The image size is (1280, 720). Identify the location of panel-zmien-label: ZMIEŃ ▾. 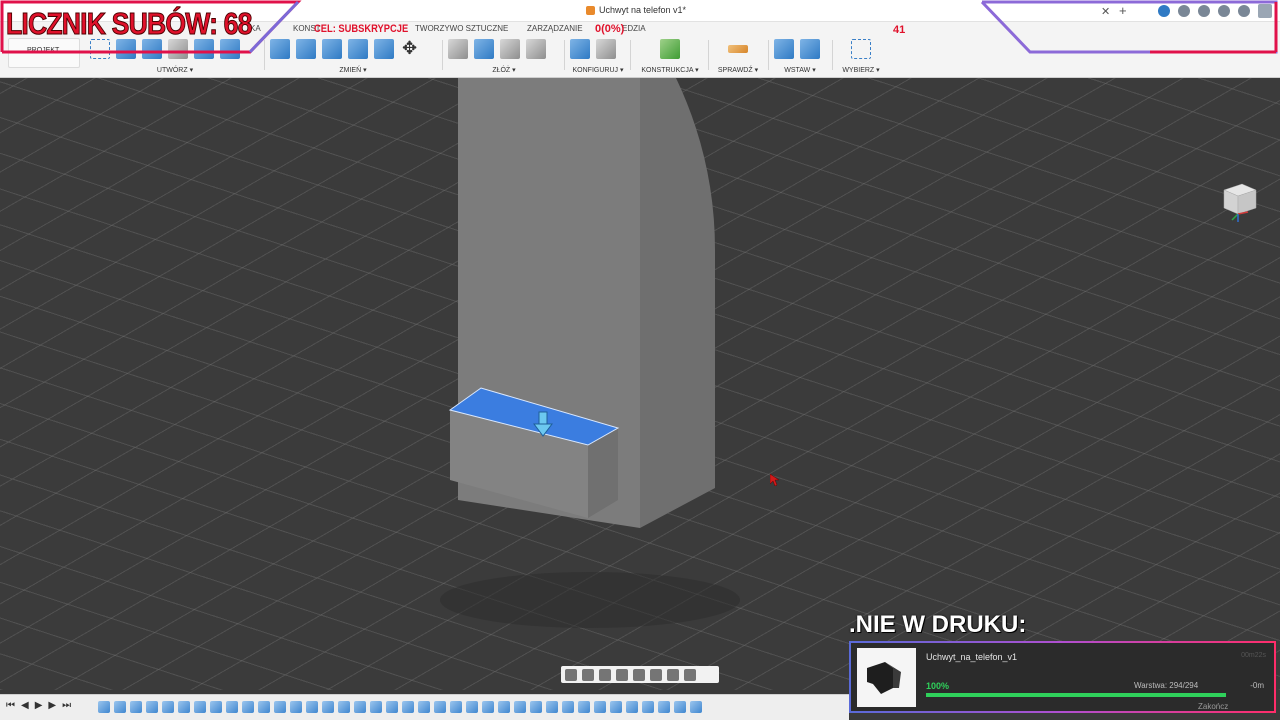
(353, 70).